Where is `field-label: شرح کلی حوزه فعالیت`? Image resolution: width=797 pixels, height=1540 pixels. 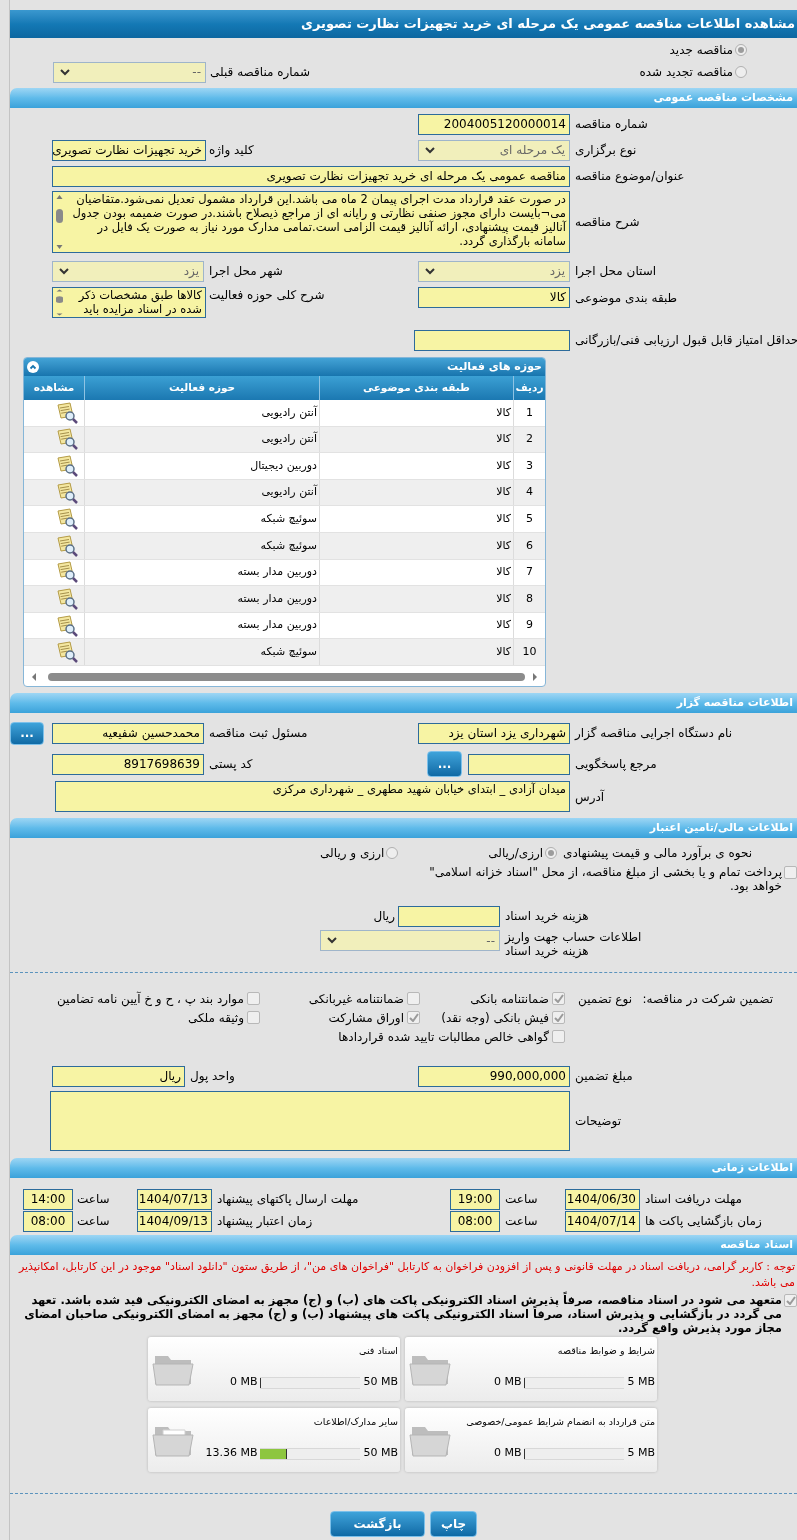 field-label: شرح کلی حوزه فعالیت is located at coordinates (267, 295).